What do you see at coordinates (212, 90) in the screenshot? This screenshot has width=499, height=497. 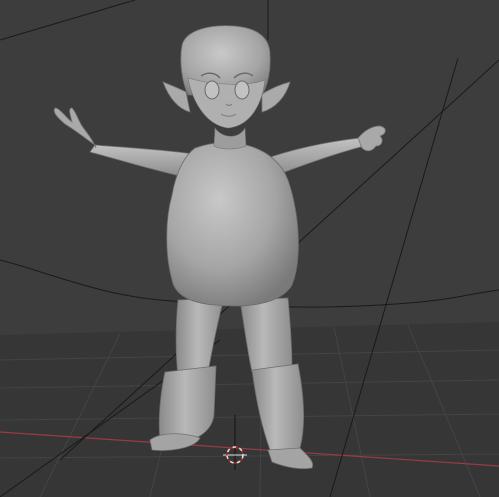 I see `left-eye` at bounding box center [212, 90].